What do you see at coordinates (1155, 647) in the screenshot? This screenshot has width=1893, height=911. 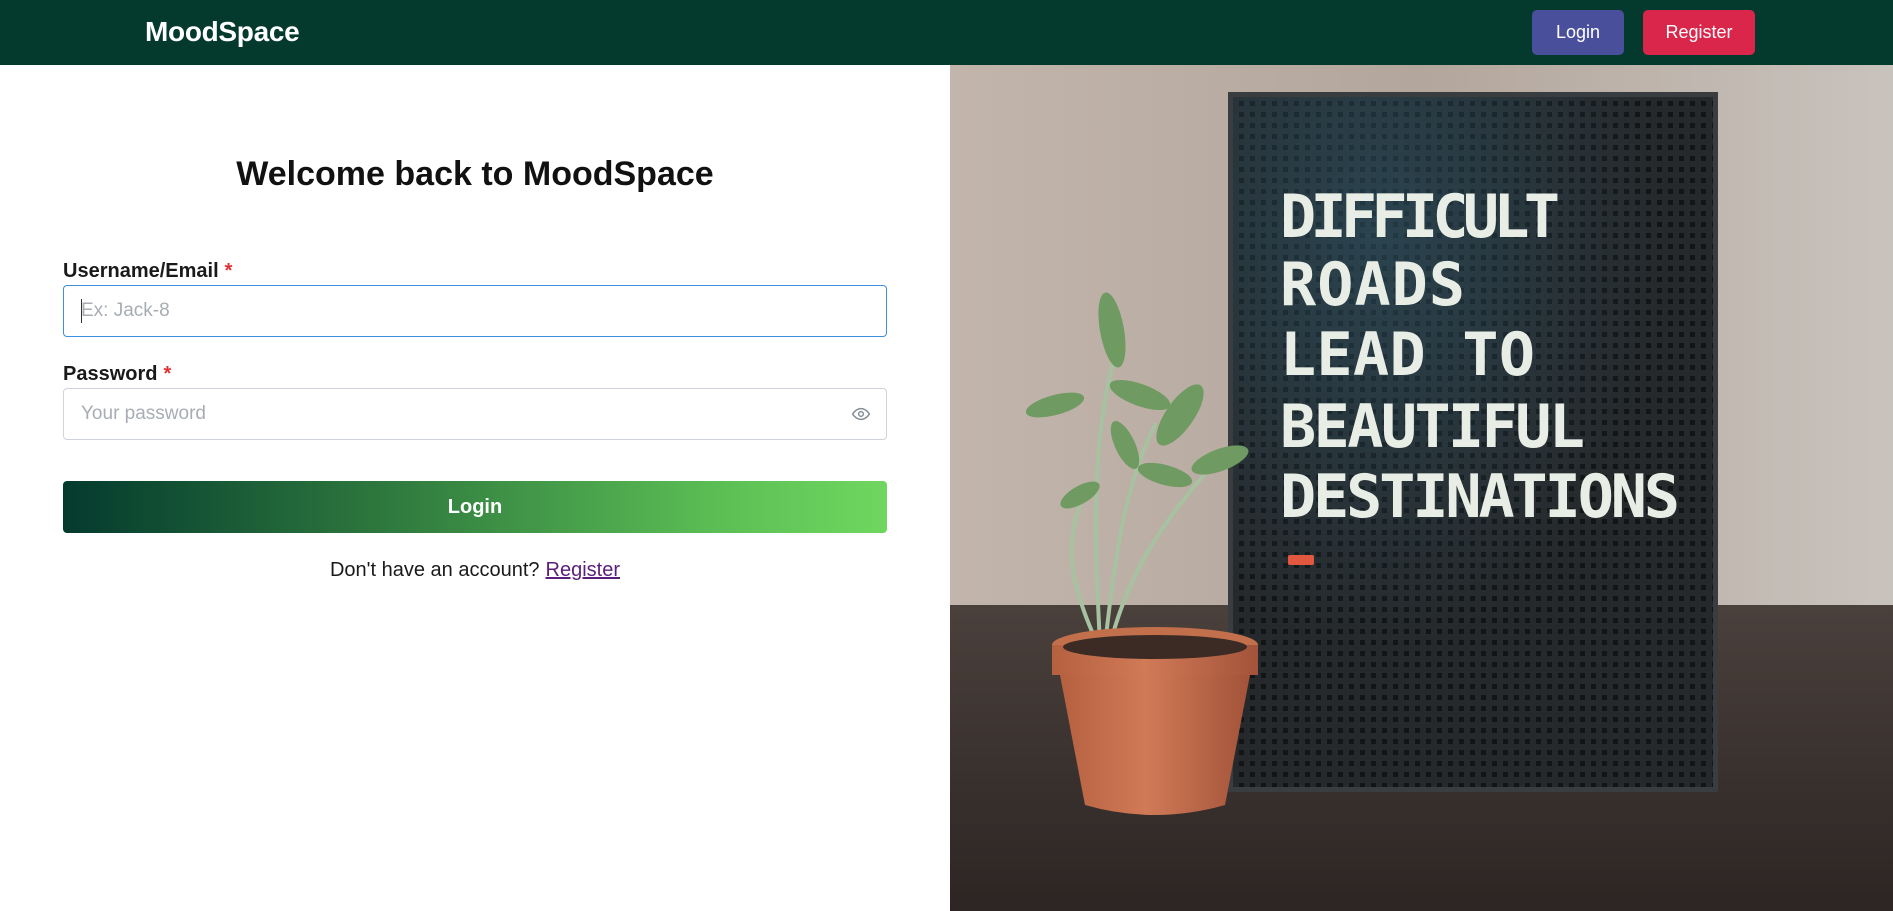 I see `pot-soil` at bounding box center [1155, 647].